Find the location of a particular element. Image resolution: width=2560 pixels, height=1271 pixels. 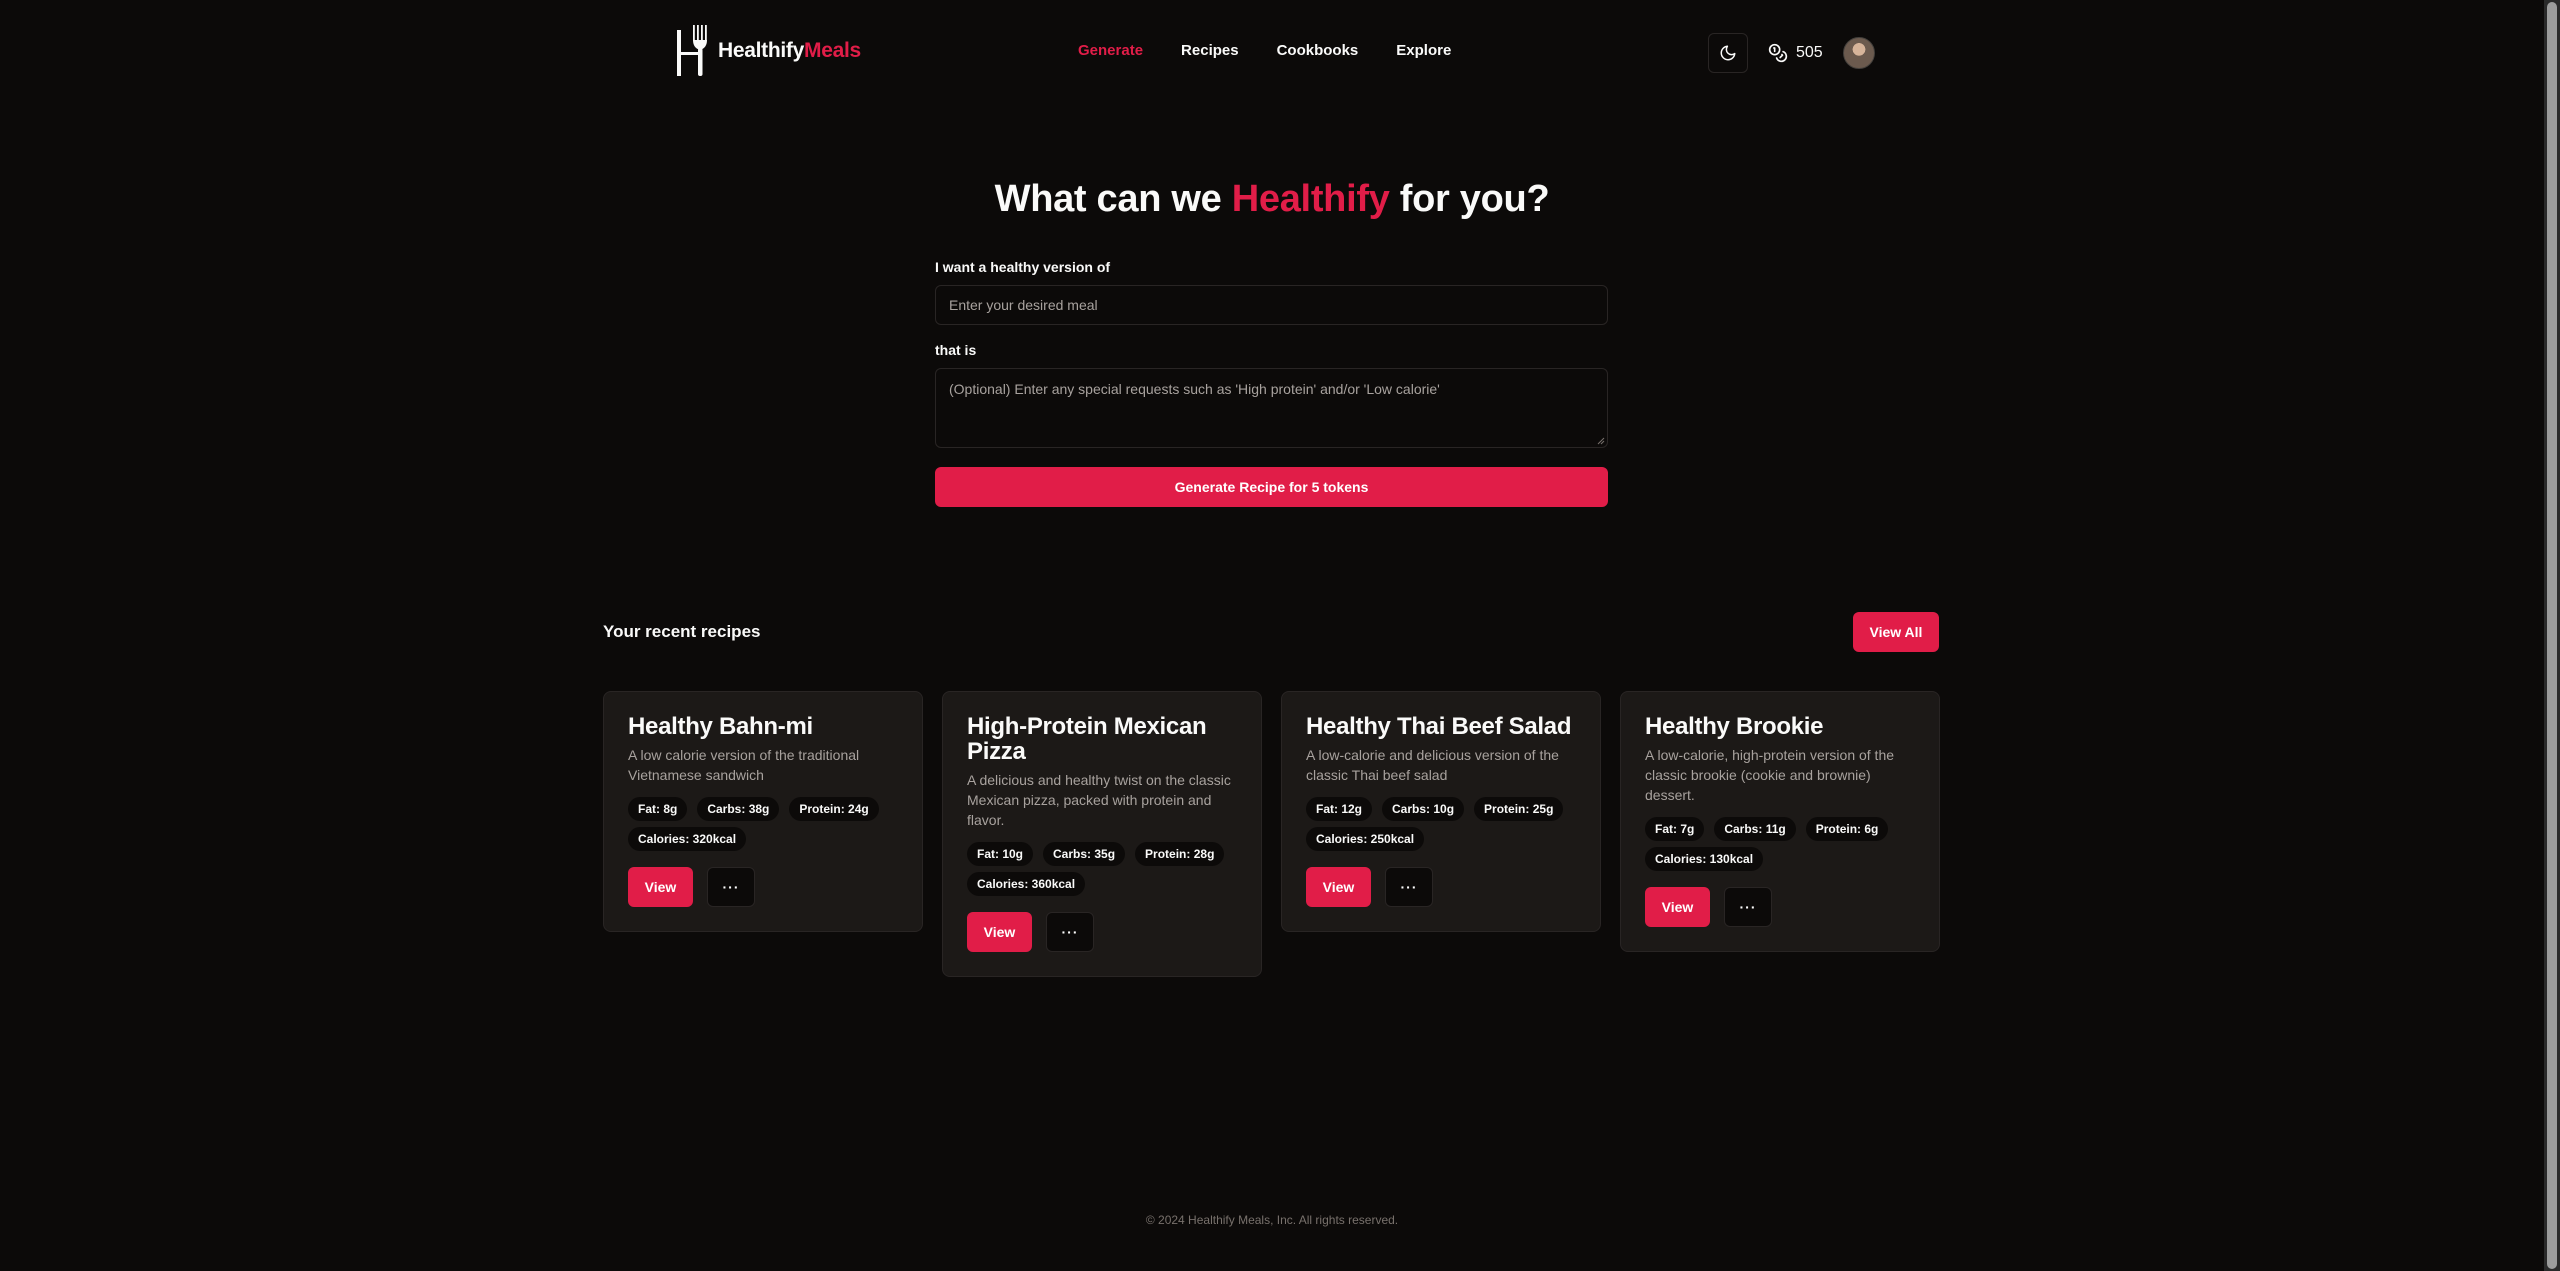

recipe-title: Healthy Brookie is located at coordinates (1734, 726).